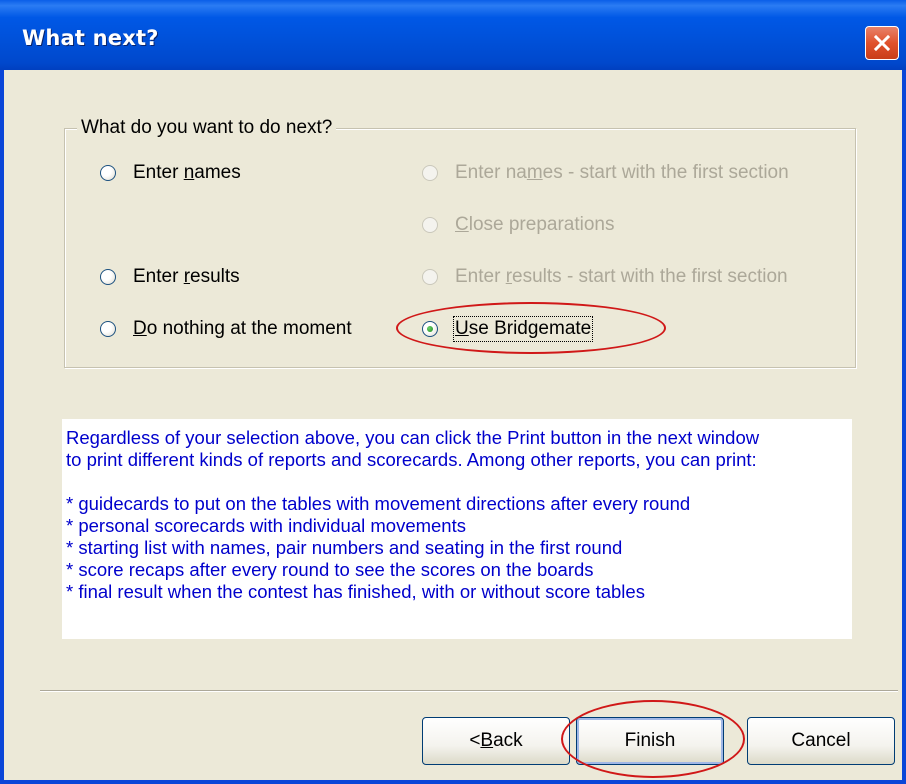 The width and height of the screenshot is (906, 784). I want to click on close-icon, so click(882, 43).